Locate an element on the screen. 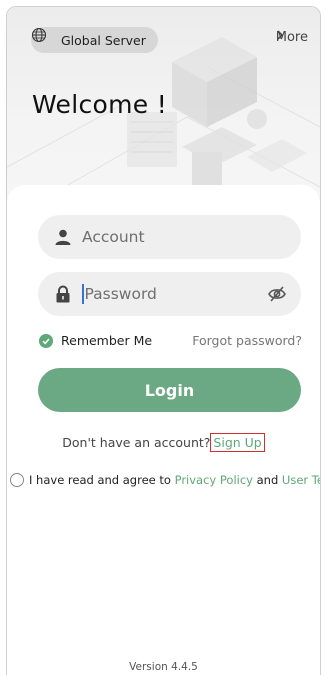  login-button: Login is located at coordinates (169, 390).